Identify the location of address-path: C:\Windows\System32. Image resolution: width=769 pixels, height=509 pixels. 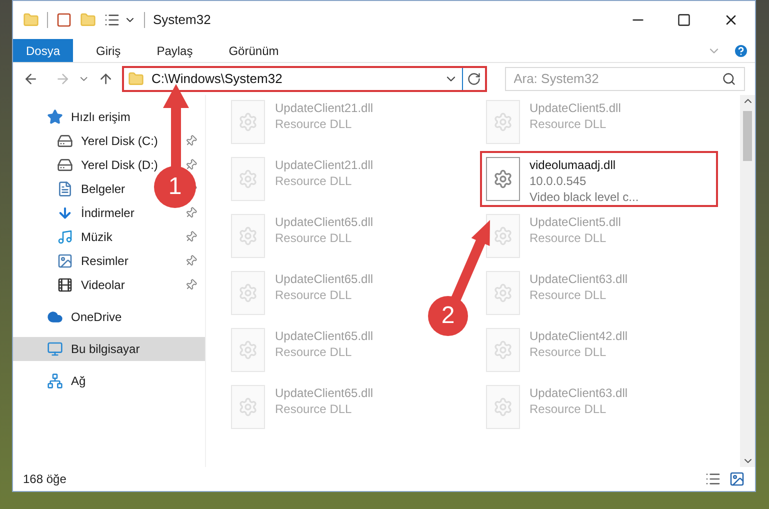
(218, 79).